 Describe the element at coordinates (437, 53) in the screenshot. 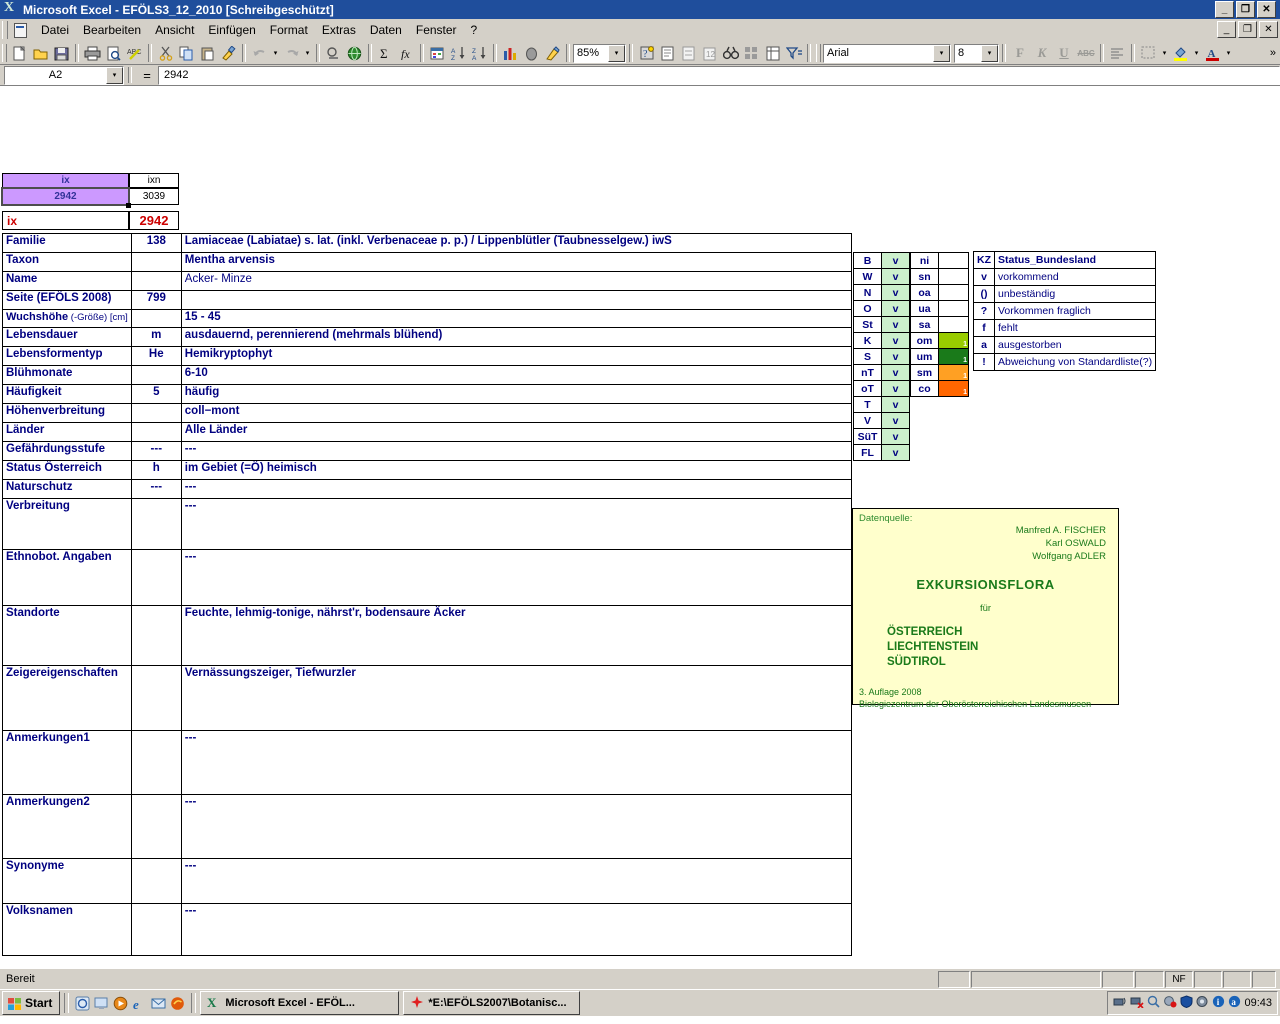

I see `sort-filter-icon` at that location.